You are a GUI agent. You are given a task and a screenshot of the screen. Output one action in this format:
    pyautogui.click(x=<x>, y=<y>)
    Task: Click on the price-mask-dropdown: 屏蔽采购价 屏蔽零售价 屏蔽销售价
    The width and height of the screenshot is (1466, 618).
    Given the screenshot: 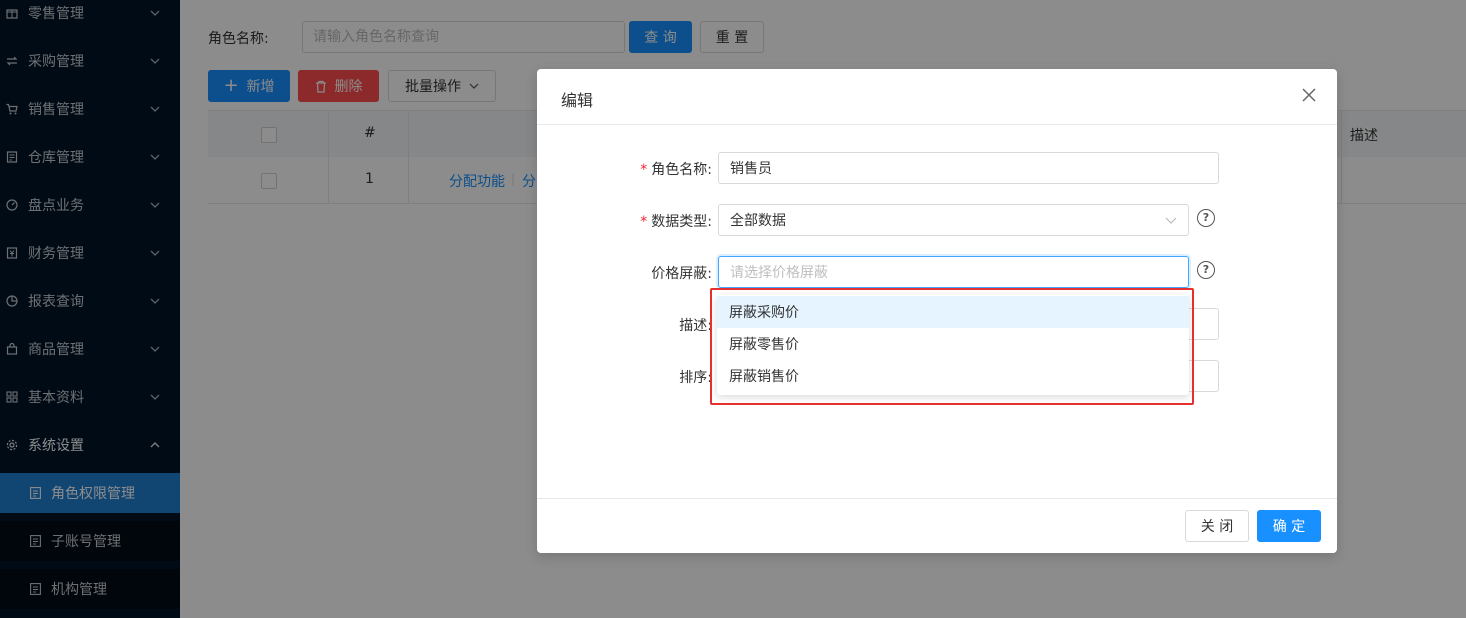 What is the action you would take?
    pyautogui.click(x=953, y=345)
    